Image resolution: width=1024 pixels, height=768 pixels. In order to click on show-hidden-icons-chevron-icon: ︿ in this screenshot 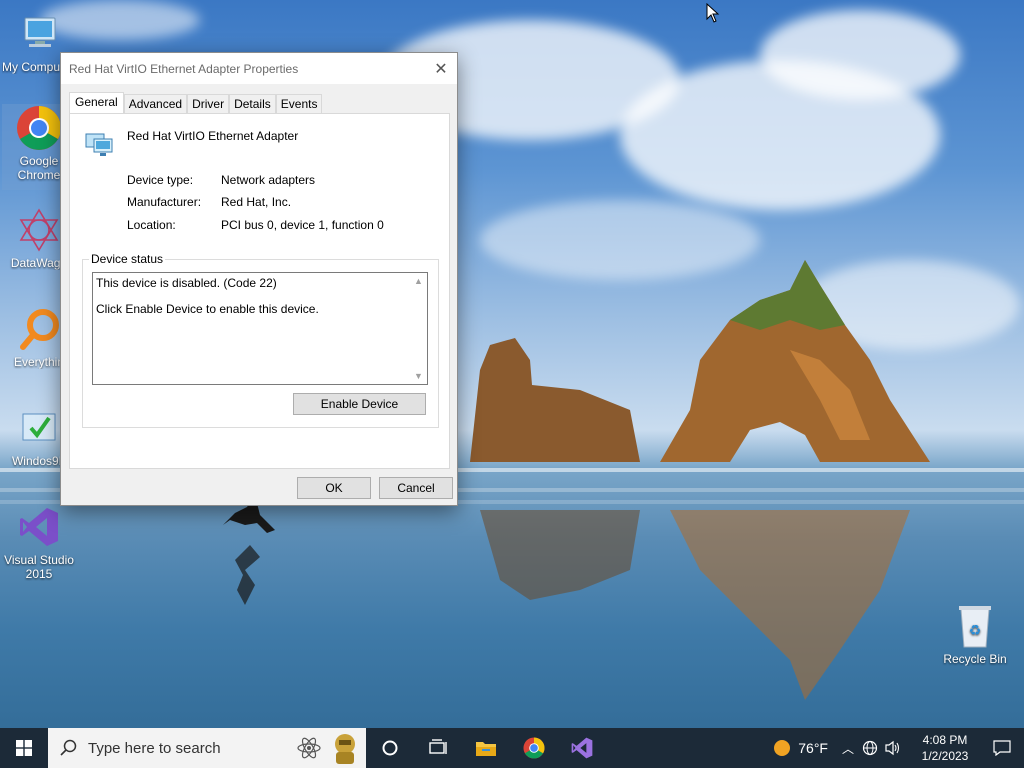, I will do `click(848, 748)`.